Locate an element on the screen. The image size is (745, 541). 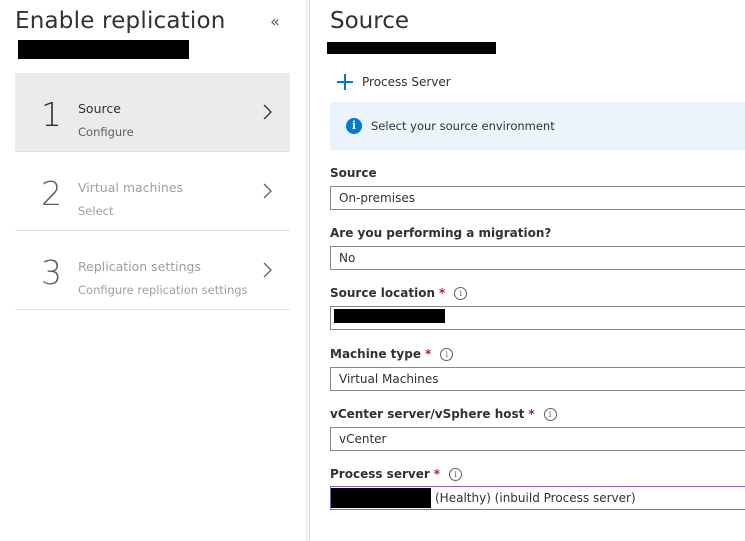
source-label: Source is located at coordinates (353, 173).